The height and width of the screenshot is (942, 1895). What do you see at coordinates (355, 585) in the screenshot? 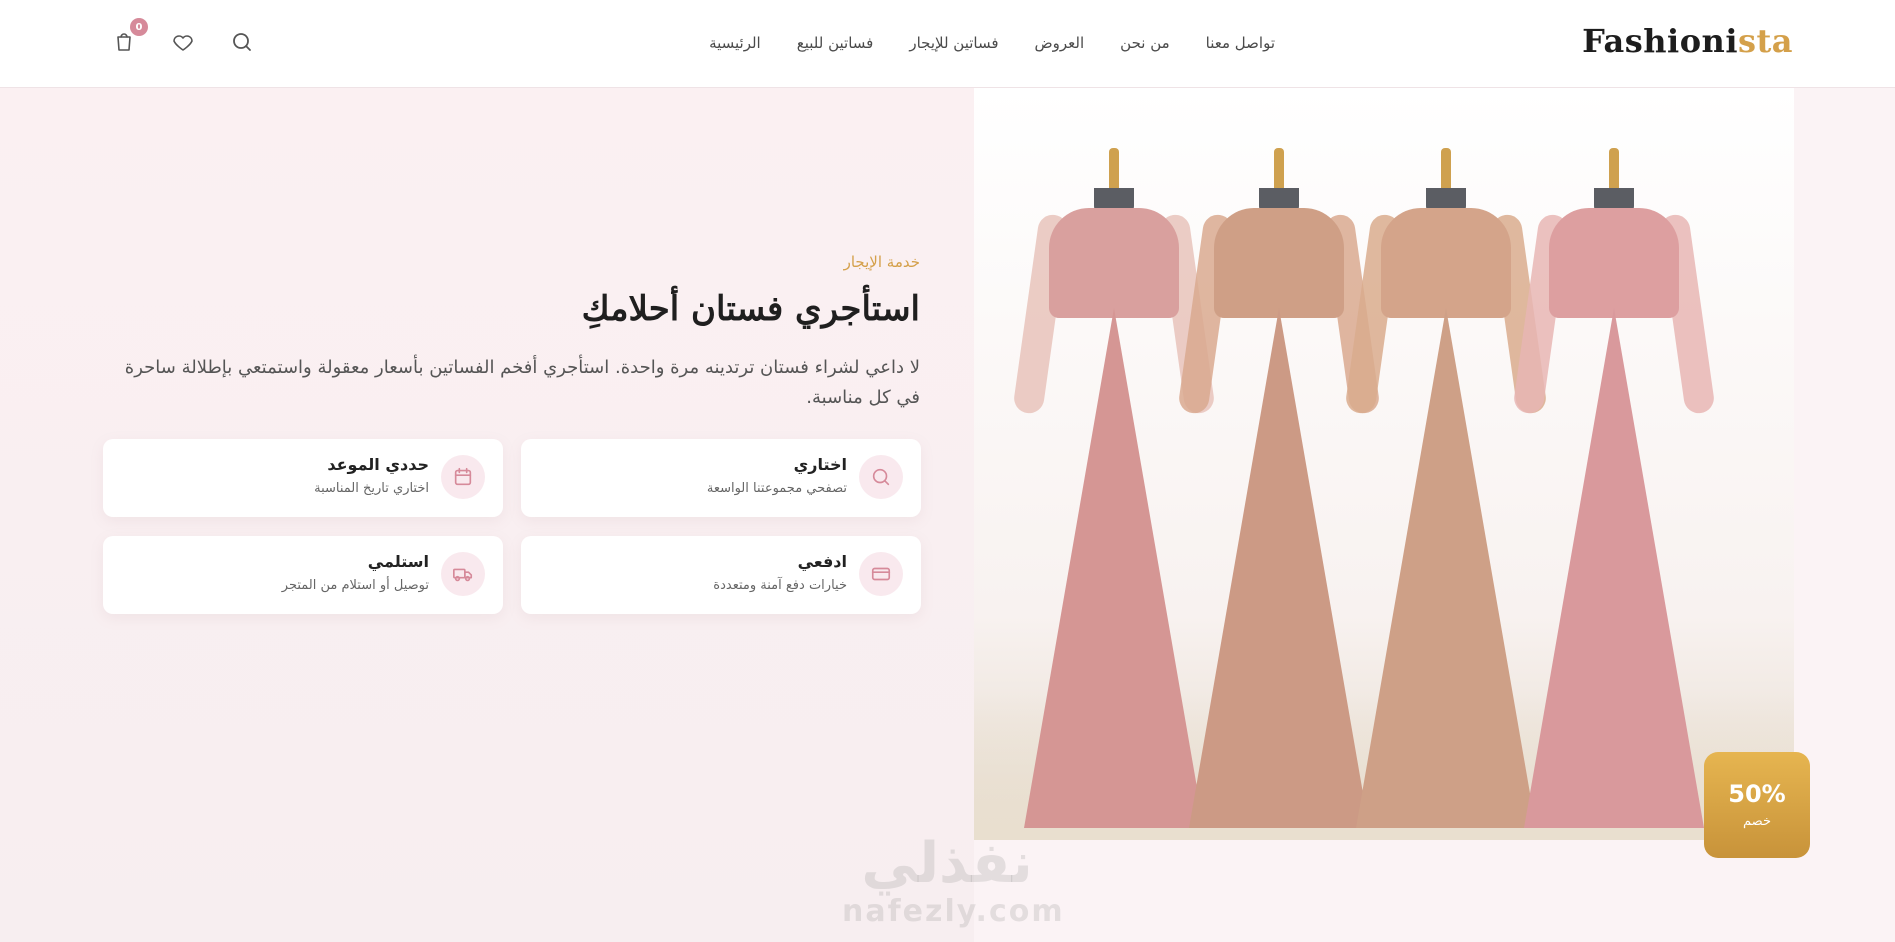
I see `step-description: توصيل أو استلام من المتجر` at bounding box center [355, 585].